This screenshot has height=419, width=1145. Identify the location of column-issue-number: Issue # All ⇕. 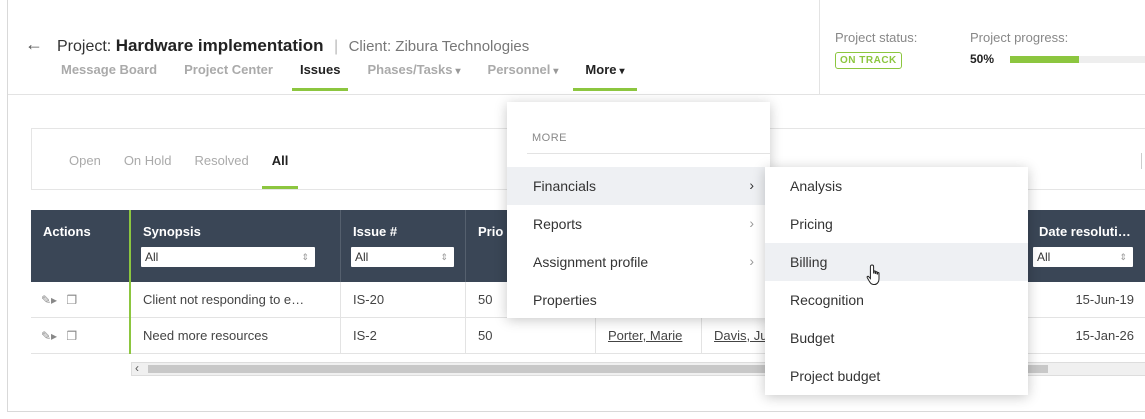
(403, 246).